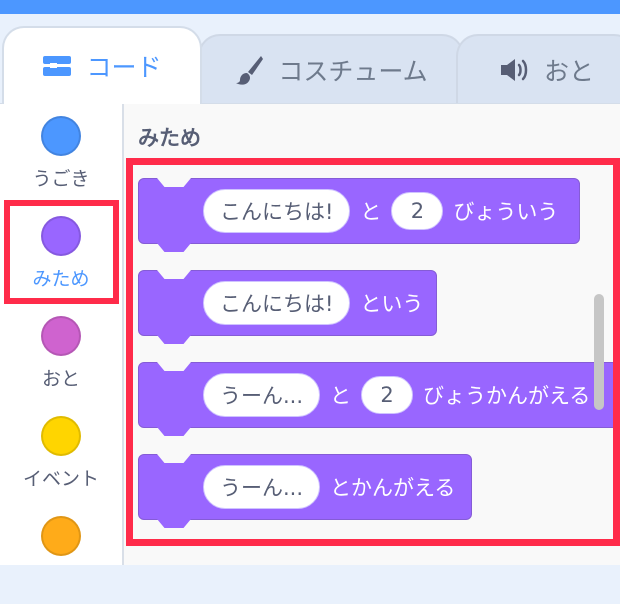 The width and height of the screenshot is (620, 604). What do you see at coordinates (249, 70) in the screenshot?
I see `paintbrush-icon` at bounding box center [249, 70].